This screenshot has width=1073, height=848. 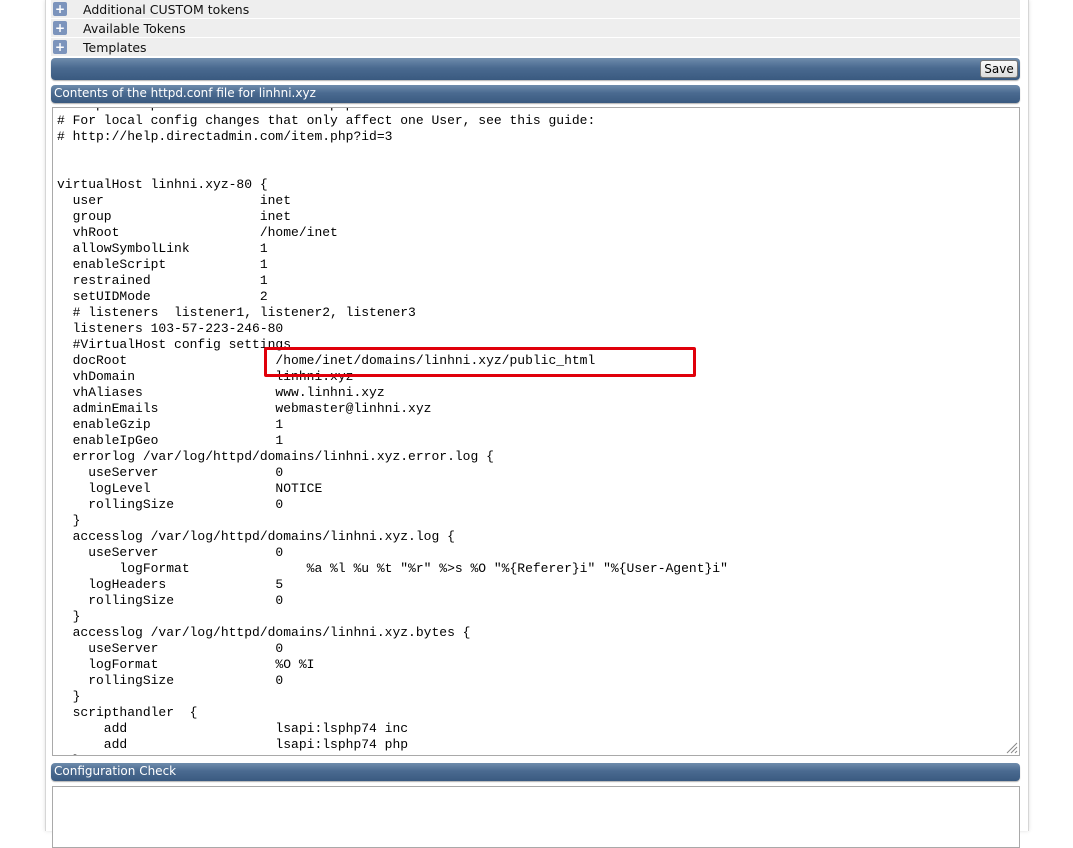 What do you see at coordinates (535, 28) in the screenshot?
I see `section-available-tokens: + Available Tokens` at bounding box center [535, 28].